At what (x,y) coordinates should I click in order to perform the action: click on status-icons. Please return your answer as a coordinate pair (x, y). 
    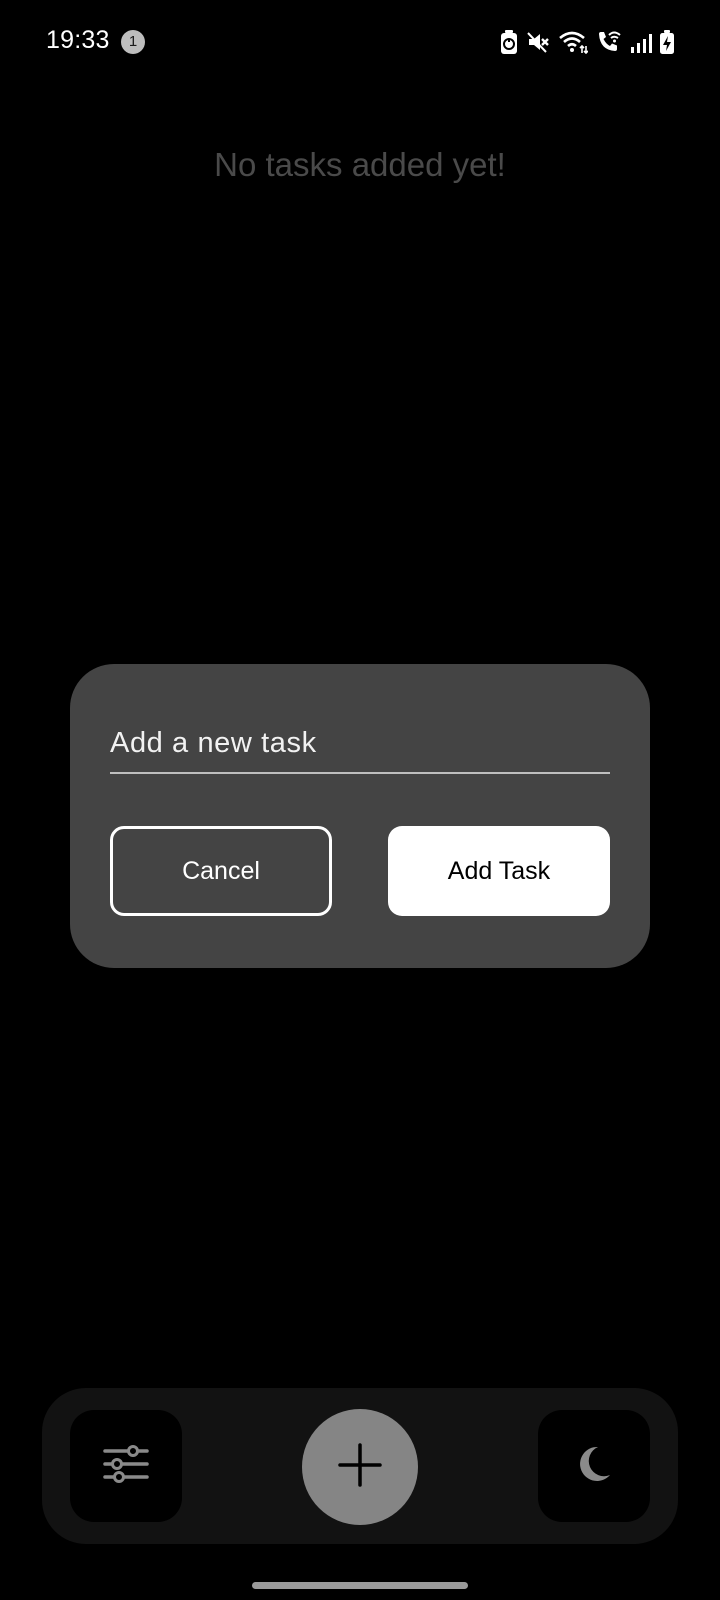
    Looking at the image, I should click on (587, 42).